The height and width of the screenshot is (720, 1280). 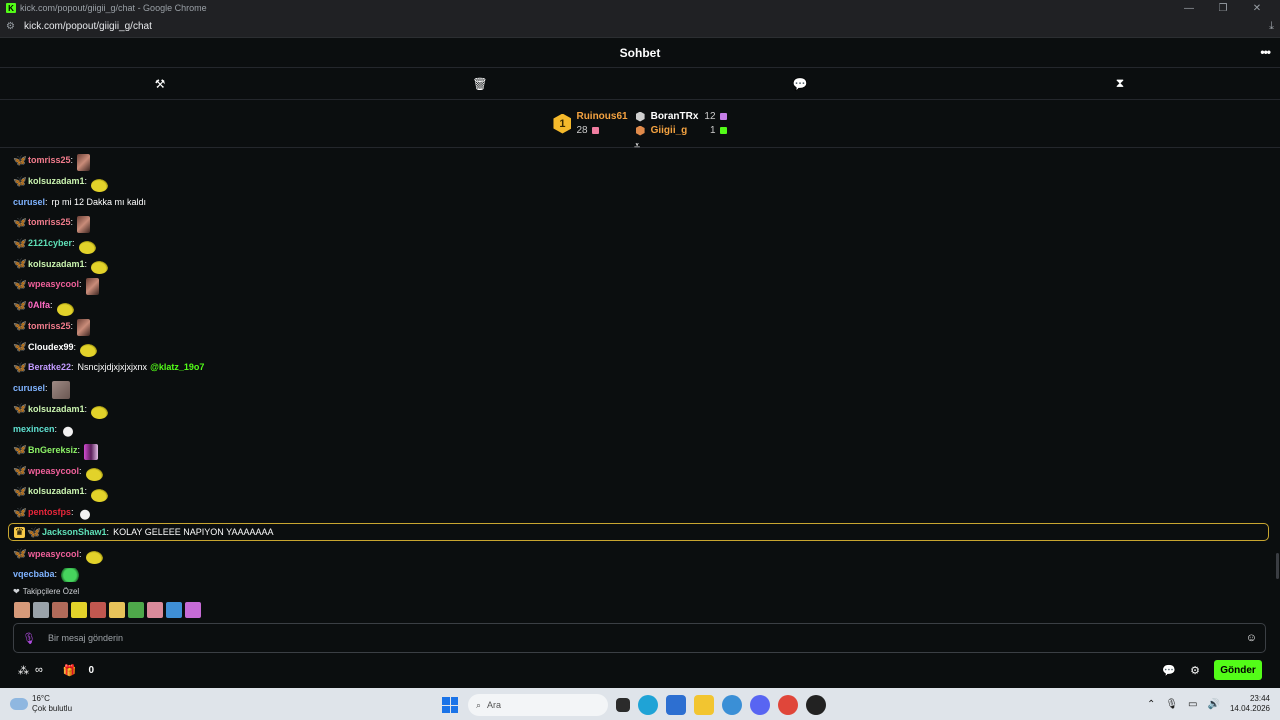 What do you see at coordinates (70, 704) in the screenshot?
I see `weather-widget: 16°C Çok bulutlu` at bounding box center [70, 704].